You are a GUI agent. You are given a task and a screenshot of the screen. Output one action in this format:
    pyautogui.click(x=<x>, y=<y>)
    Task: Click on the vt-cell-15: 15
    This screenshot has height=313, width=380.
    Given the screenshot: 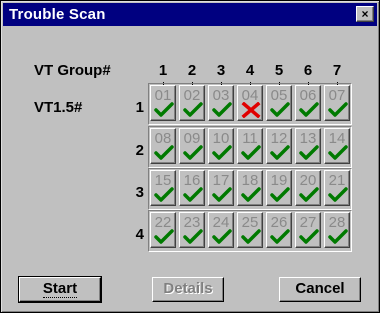 What is the action you would take?
    pyautogui.click(x=163, y=188)
    